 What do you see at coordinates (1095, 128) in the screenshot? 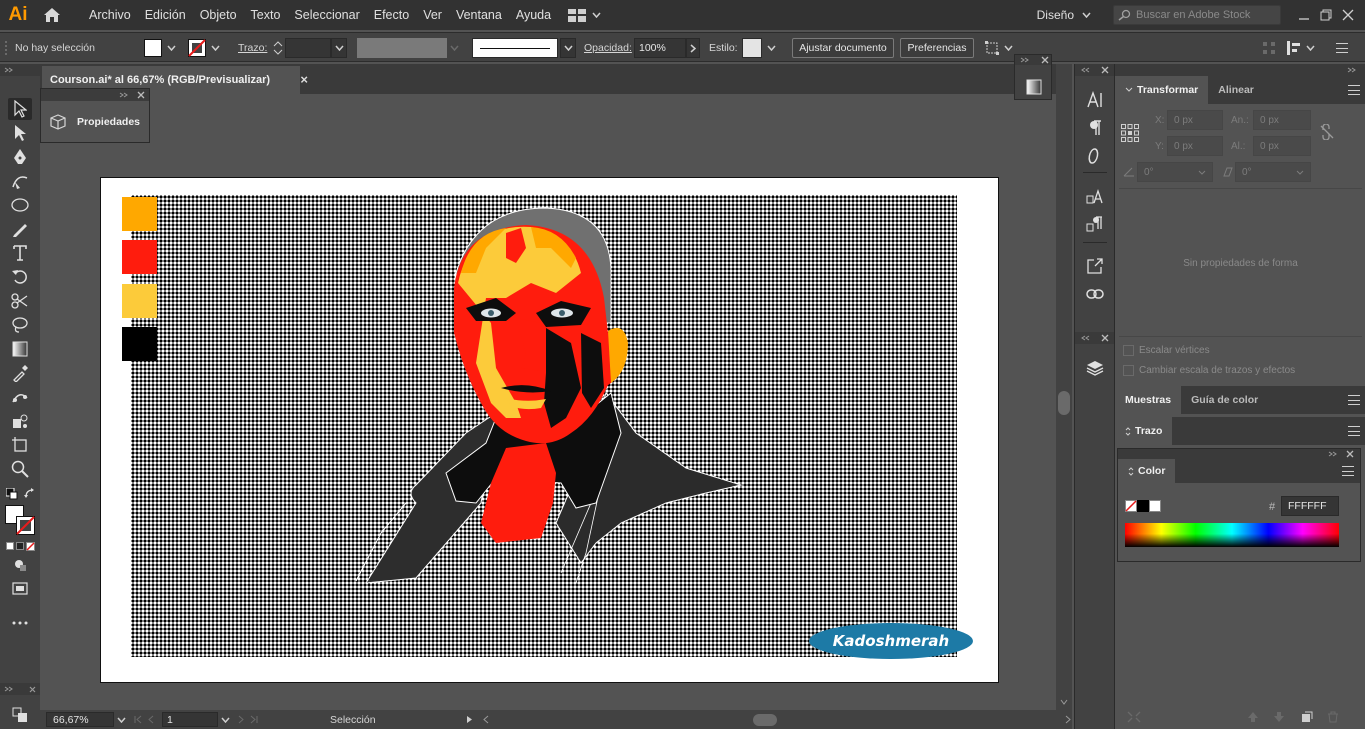
I see `paragraph-panel-button` at bounding box center [1095, 128].